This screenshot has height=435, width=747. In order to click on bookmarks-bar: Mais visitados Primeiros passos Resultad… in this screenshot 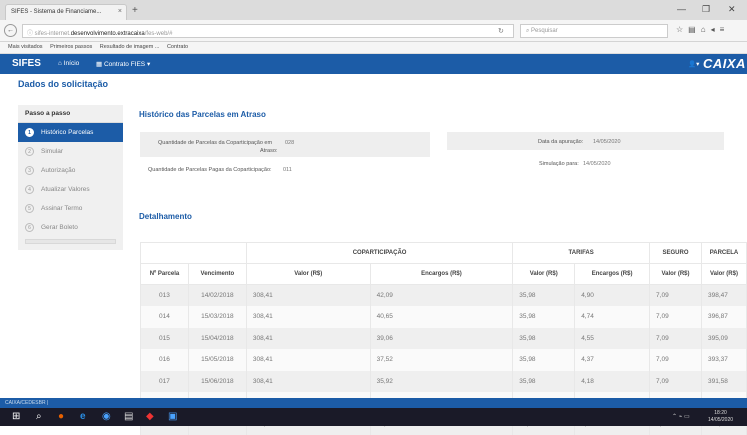, I will do `click(373, 48)`.